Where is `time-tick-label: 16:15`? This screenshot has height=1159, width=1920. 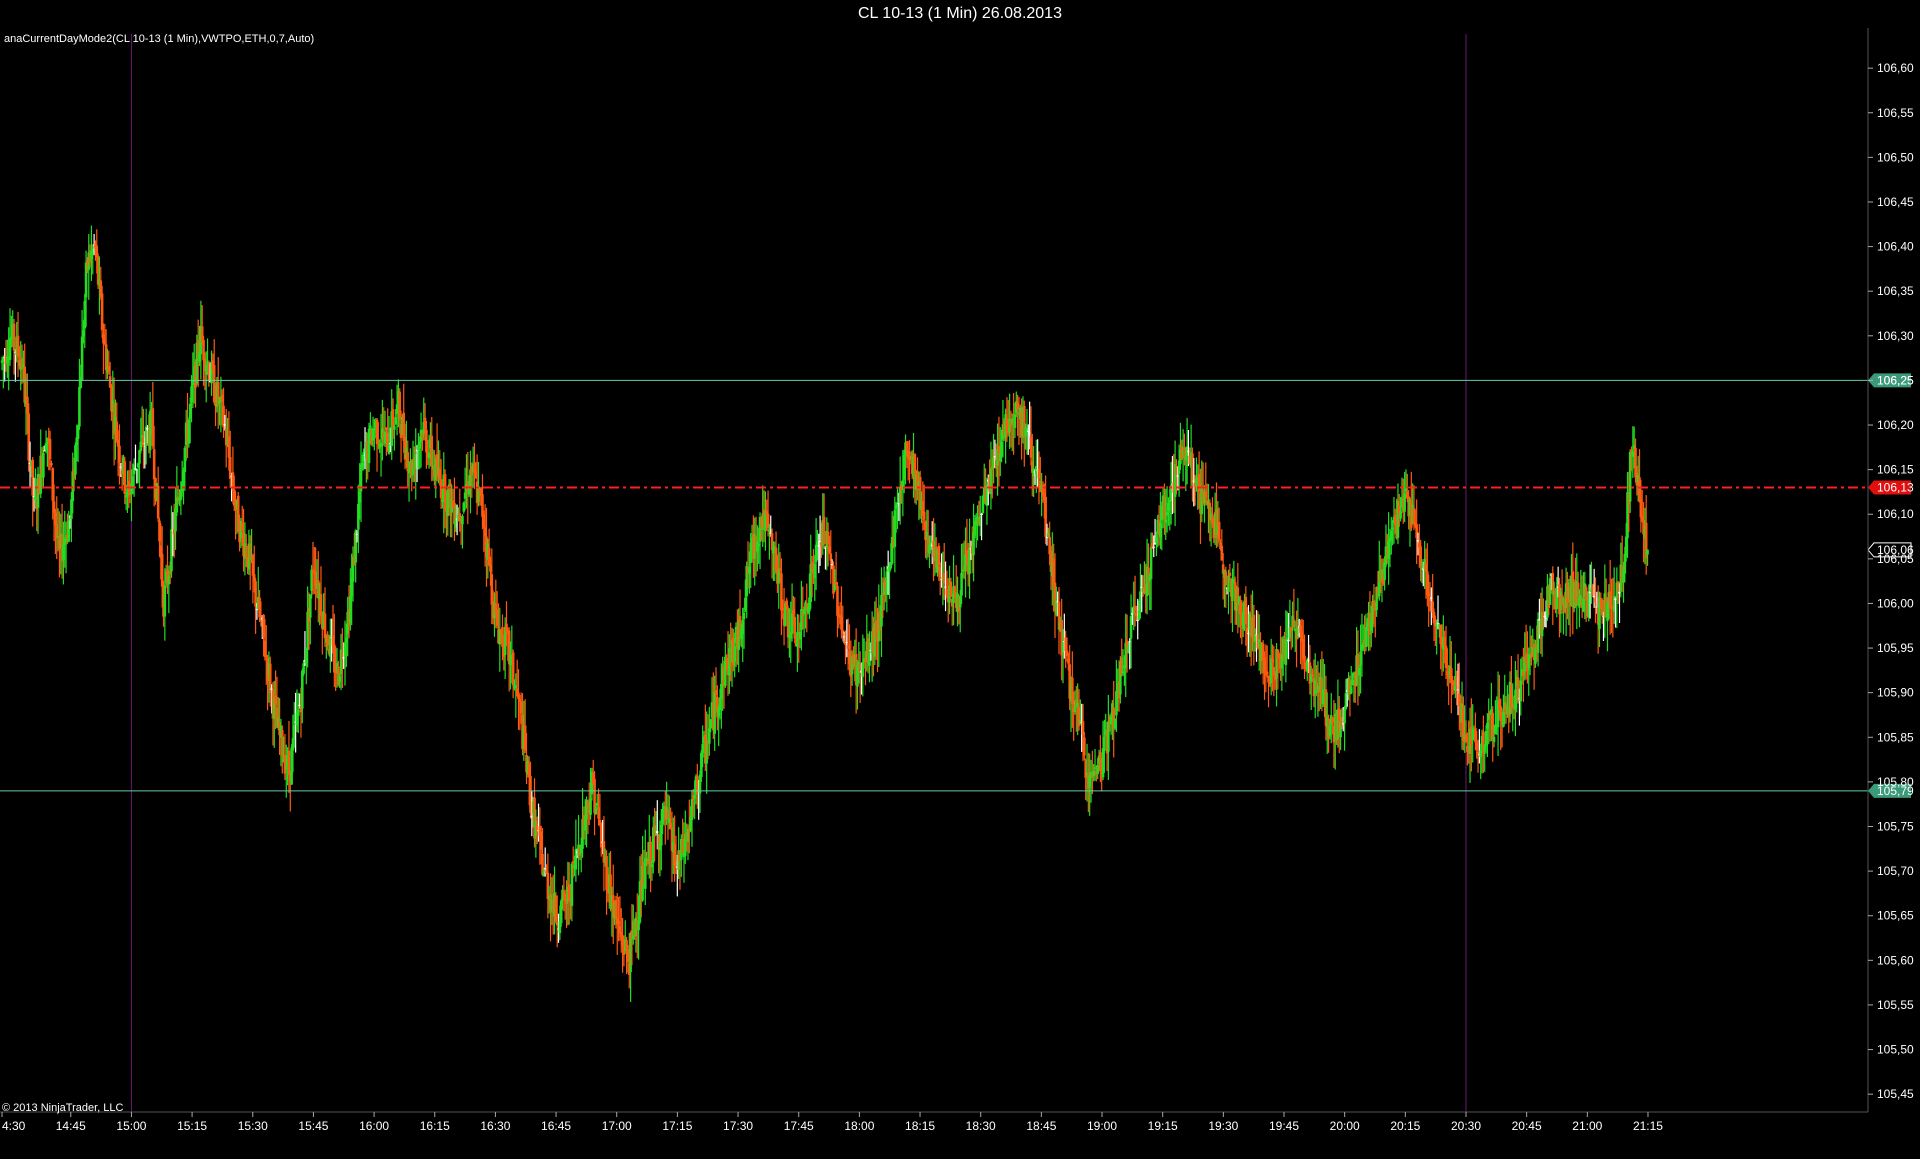 time-tick-label: 16:15 is located at coordinates (435, 1126).